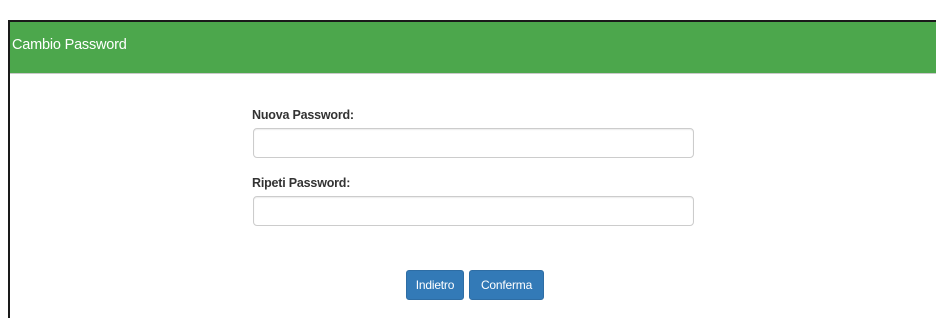 This screenshot has height=318, width=936. What do you see at coordinates (69, 45) in the screenshot?
I see `panel-title: Cambio Password` at bounding box center [69, 45].